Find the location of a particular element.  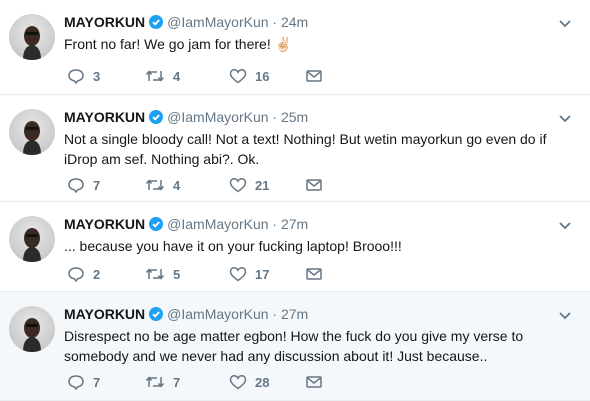

reply-count: 3 is located at coordinates (97, 76).